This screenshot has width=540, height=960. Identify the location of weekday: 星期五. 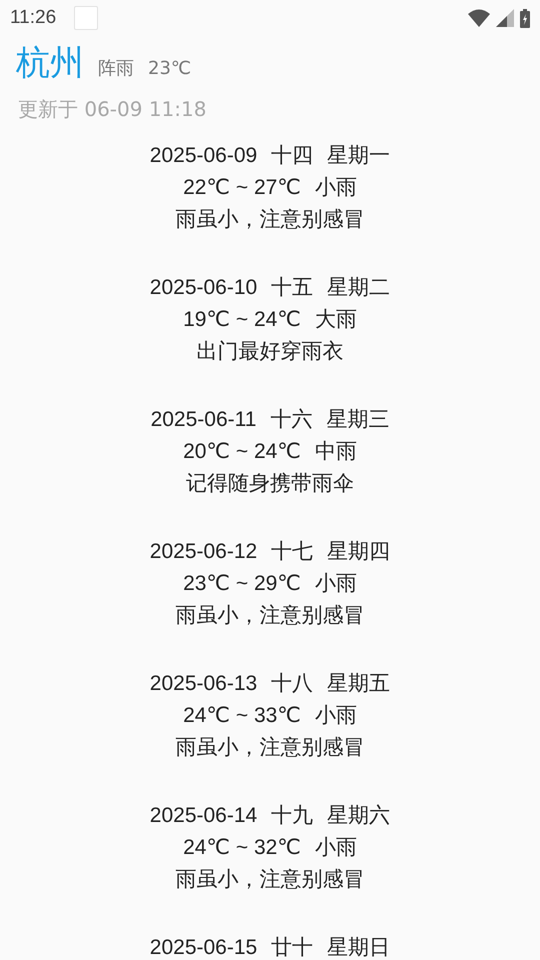
(358, 684).